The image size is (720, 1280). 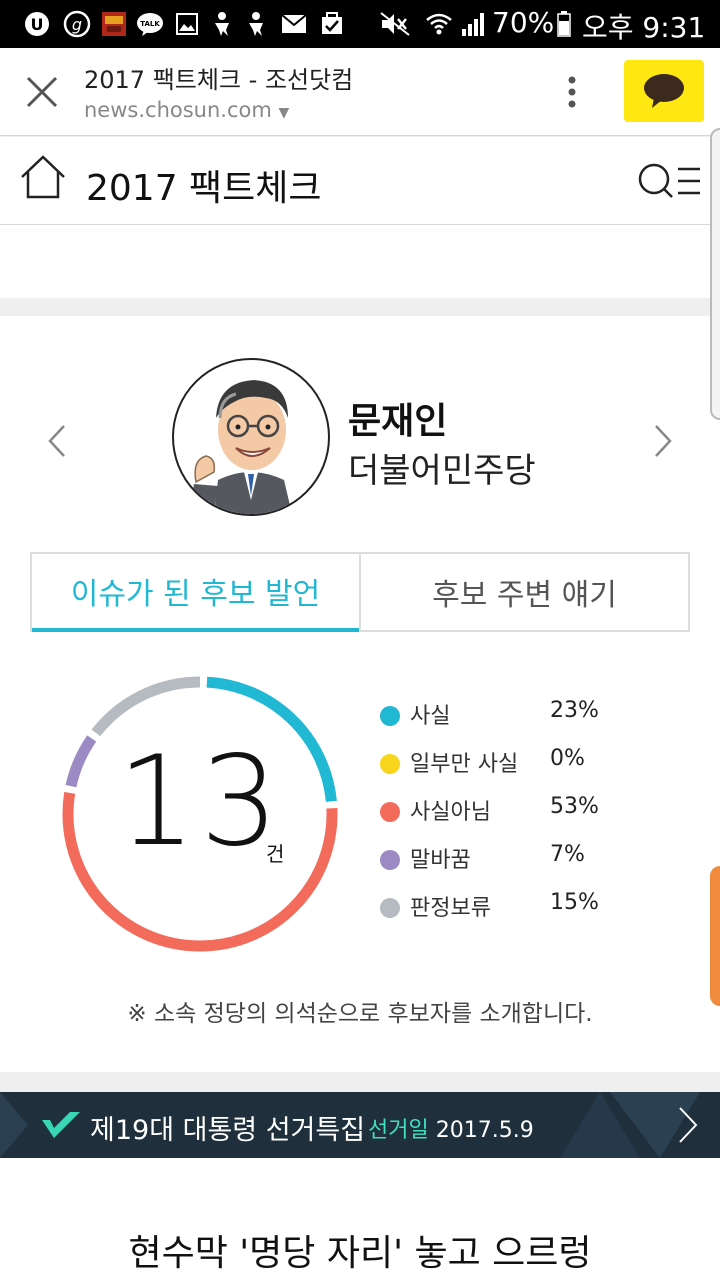 What do you see at coordinates (360, 1014) in the screenshot?
I see `candidate-order-note: ※ 소속 정당의 의석순으로 후보자를 소개합니다.` at bounding box center [360, 1014].